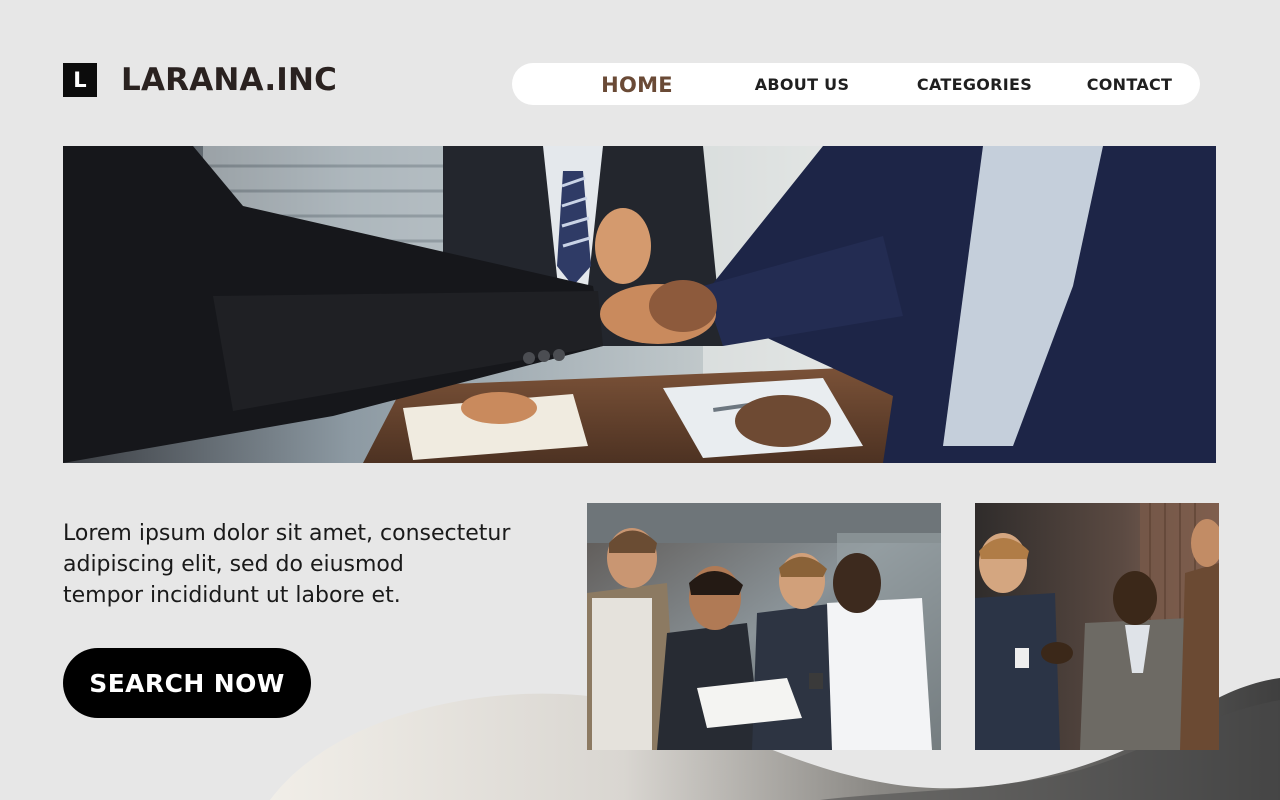 Image resolution: width=1280 pixels, height=800 pixels. Describe the element at coordinates (764, 626) in the screenshot. I see `gallery-photo-team` at that location.